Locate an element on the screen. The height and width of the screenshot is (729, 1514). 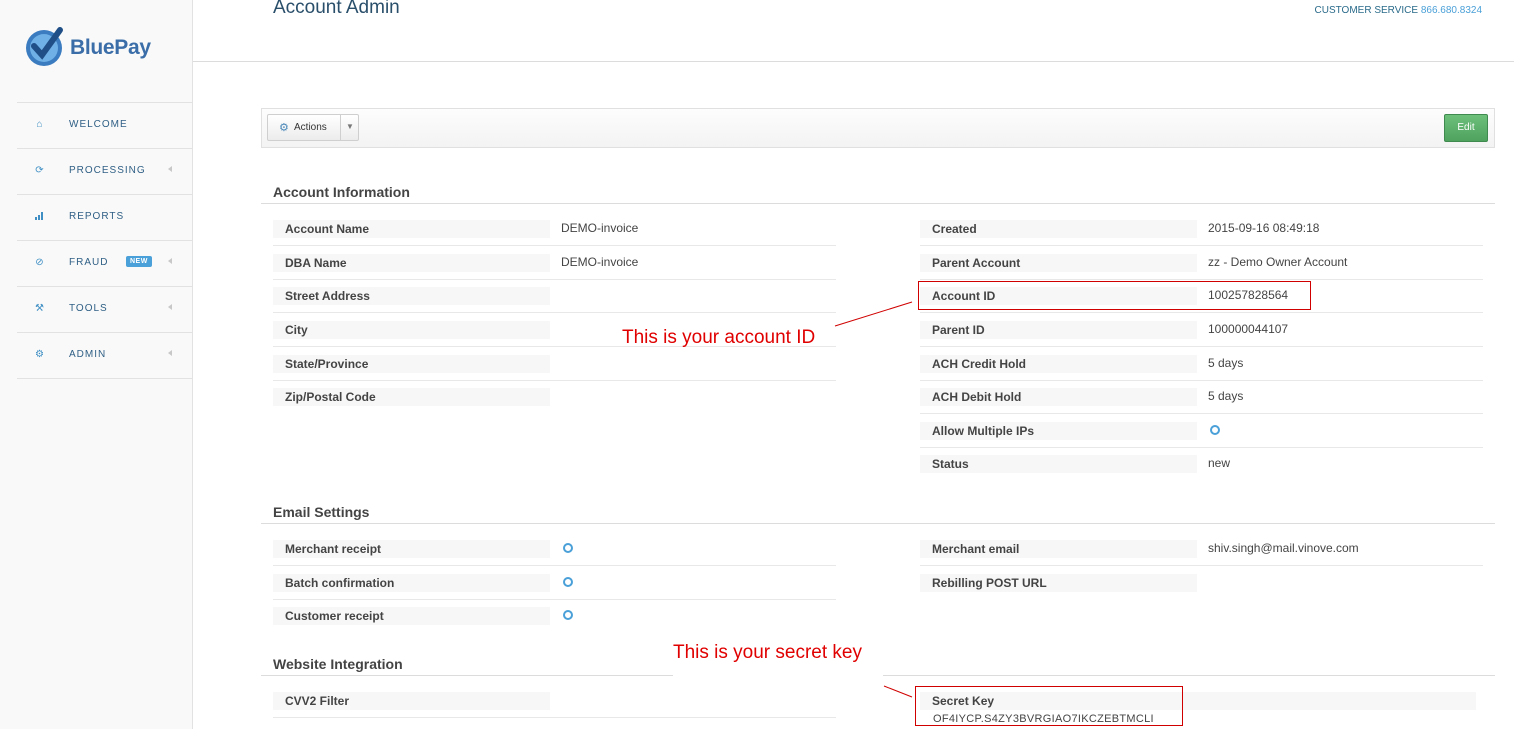
secret-key-pointer-line is located at coordinates (898, 691).